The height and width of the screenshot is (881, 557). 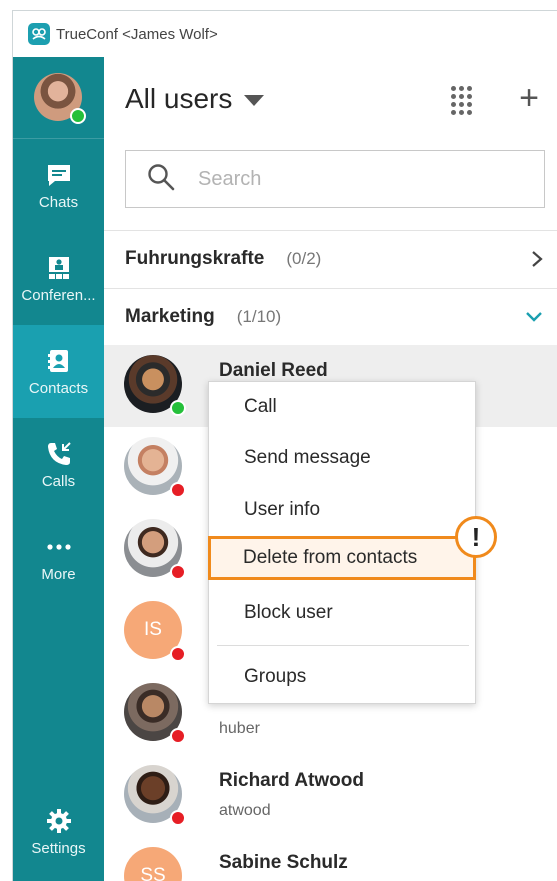 I want to click on contact-row: Richard Atwood atwood, so click(x=330, y=796).